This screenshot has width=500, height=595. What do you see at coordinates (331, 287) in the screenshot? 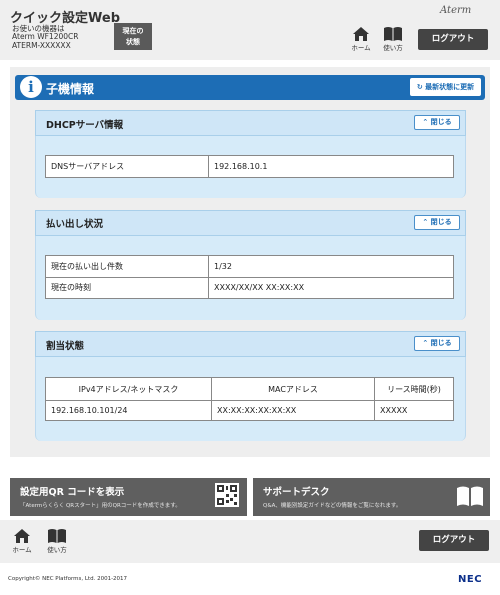
I see `current-time-value: XXXX/XX/XX XX:XX:XX` at bounding box center [331, 287].